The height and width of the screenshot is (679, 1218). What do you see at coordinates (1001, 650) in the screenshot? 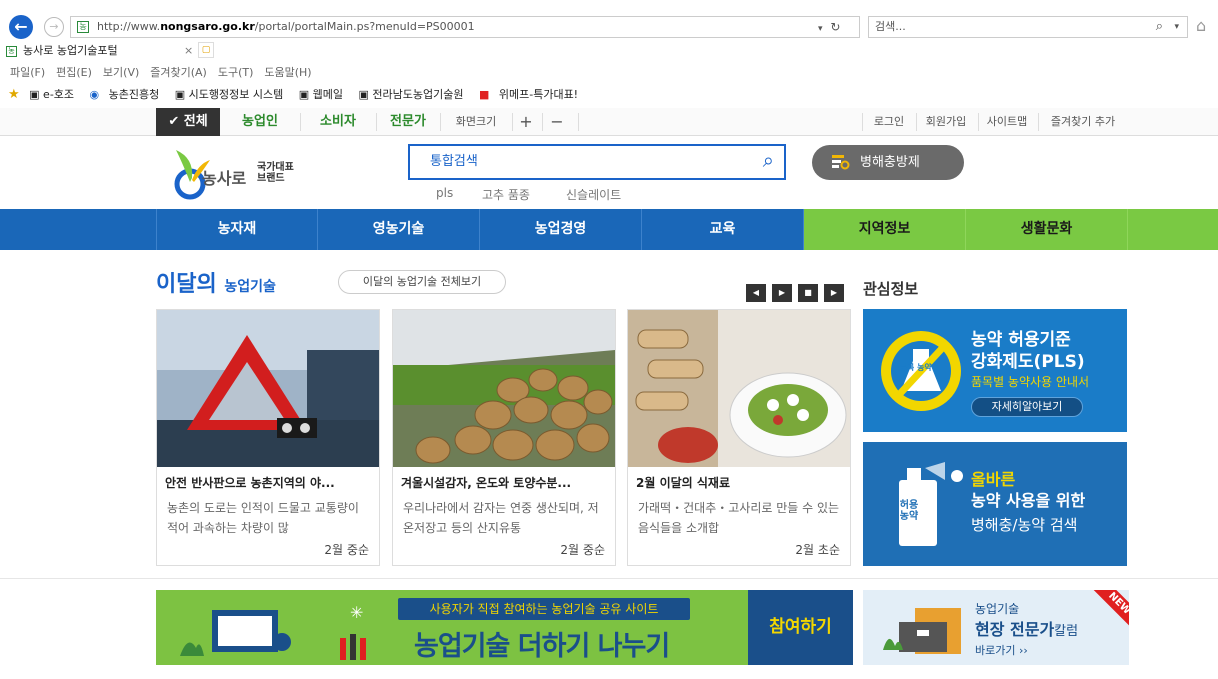
I see `expert-link: 바로가기 ››` at bounding box center [1001, 650].